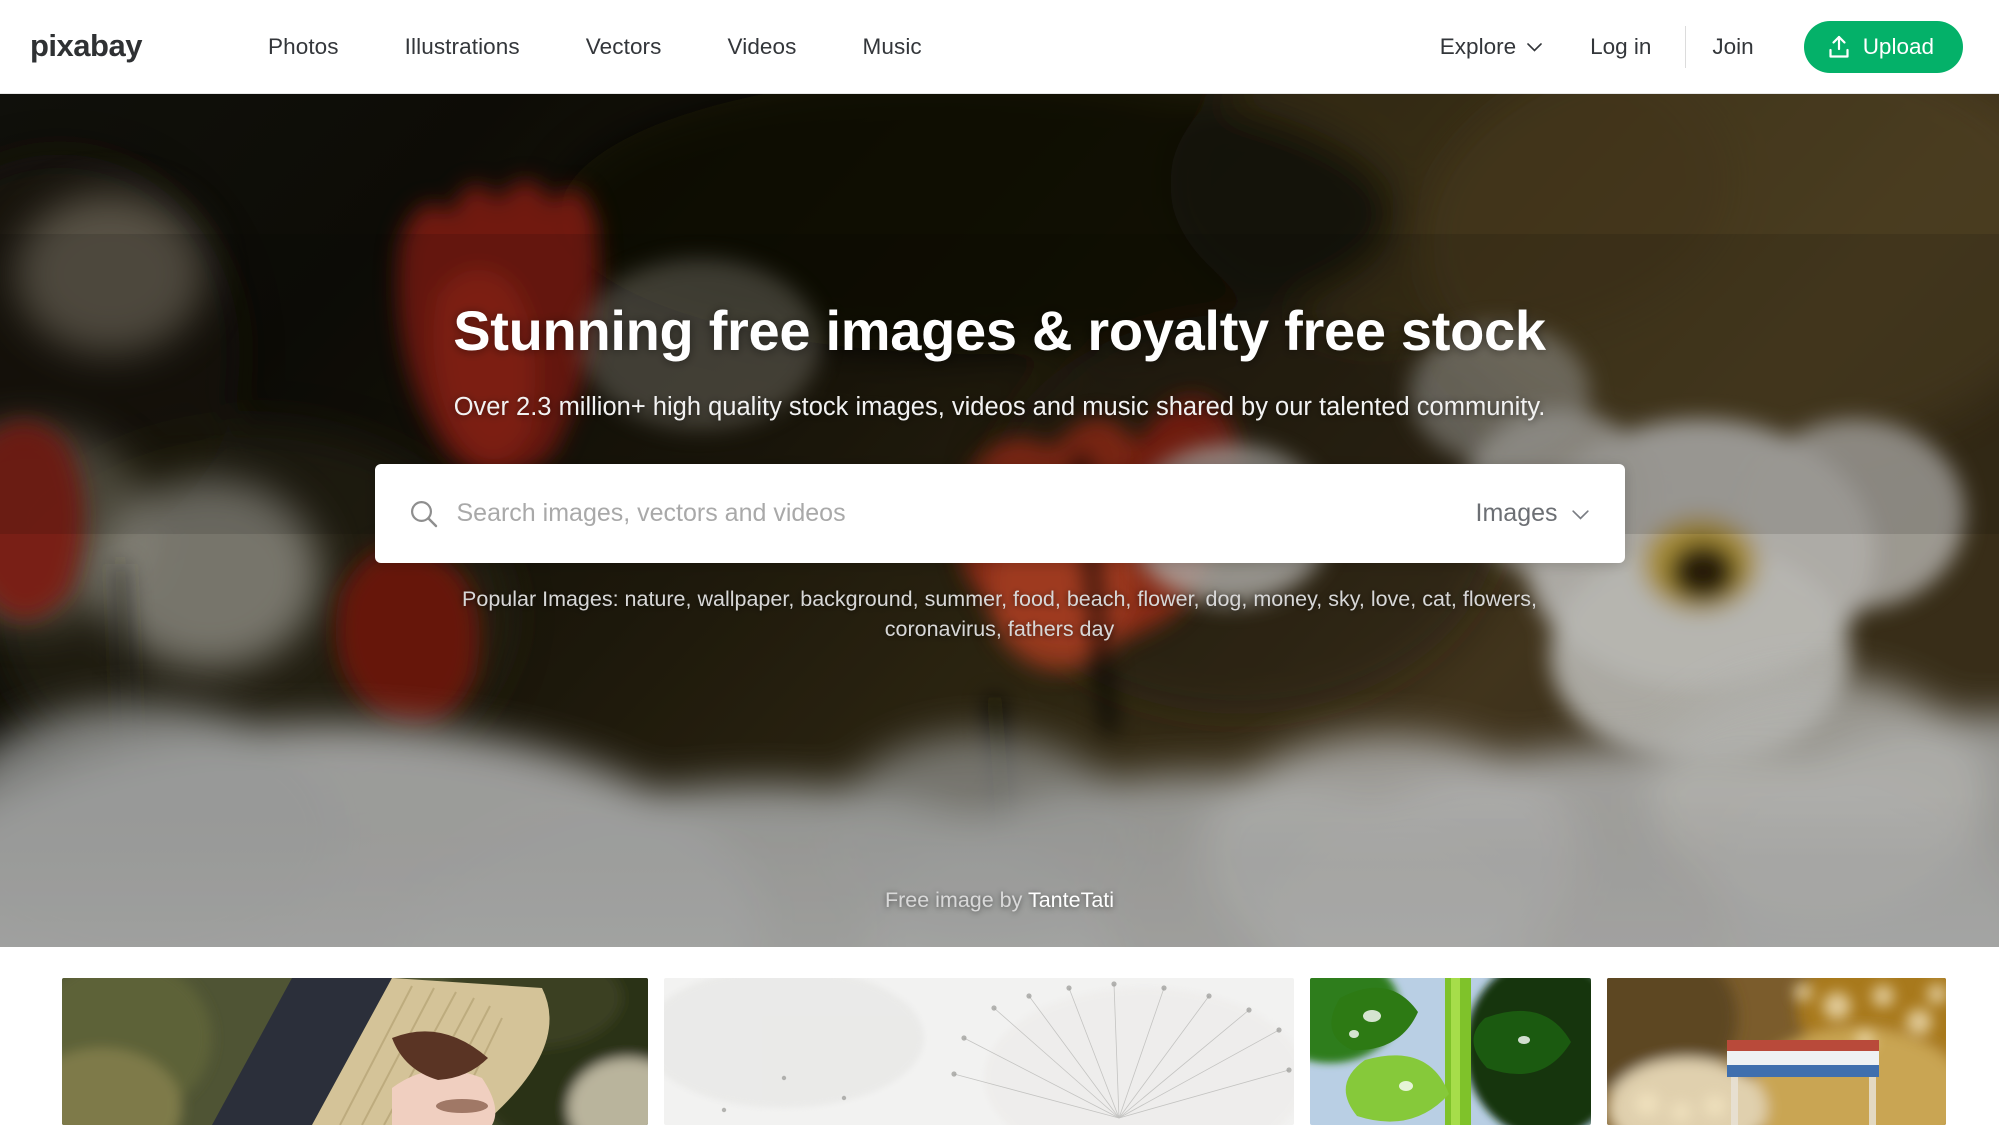 This screenshot has height=1125, width=1999. I want to click on popular-tag-link: beach, so click(1096, 599).